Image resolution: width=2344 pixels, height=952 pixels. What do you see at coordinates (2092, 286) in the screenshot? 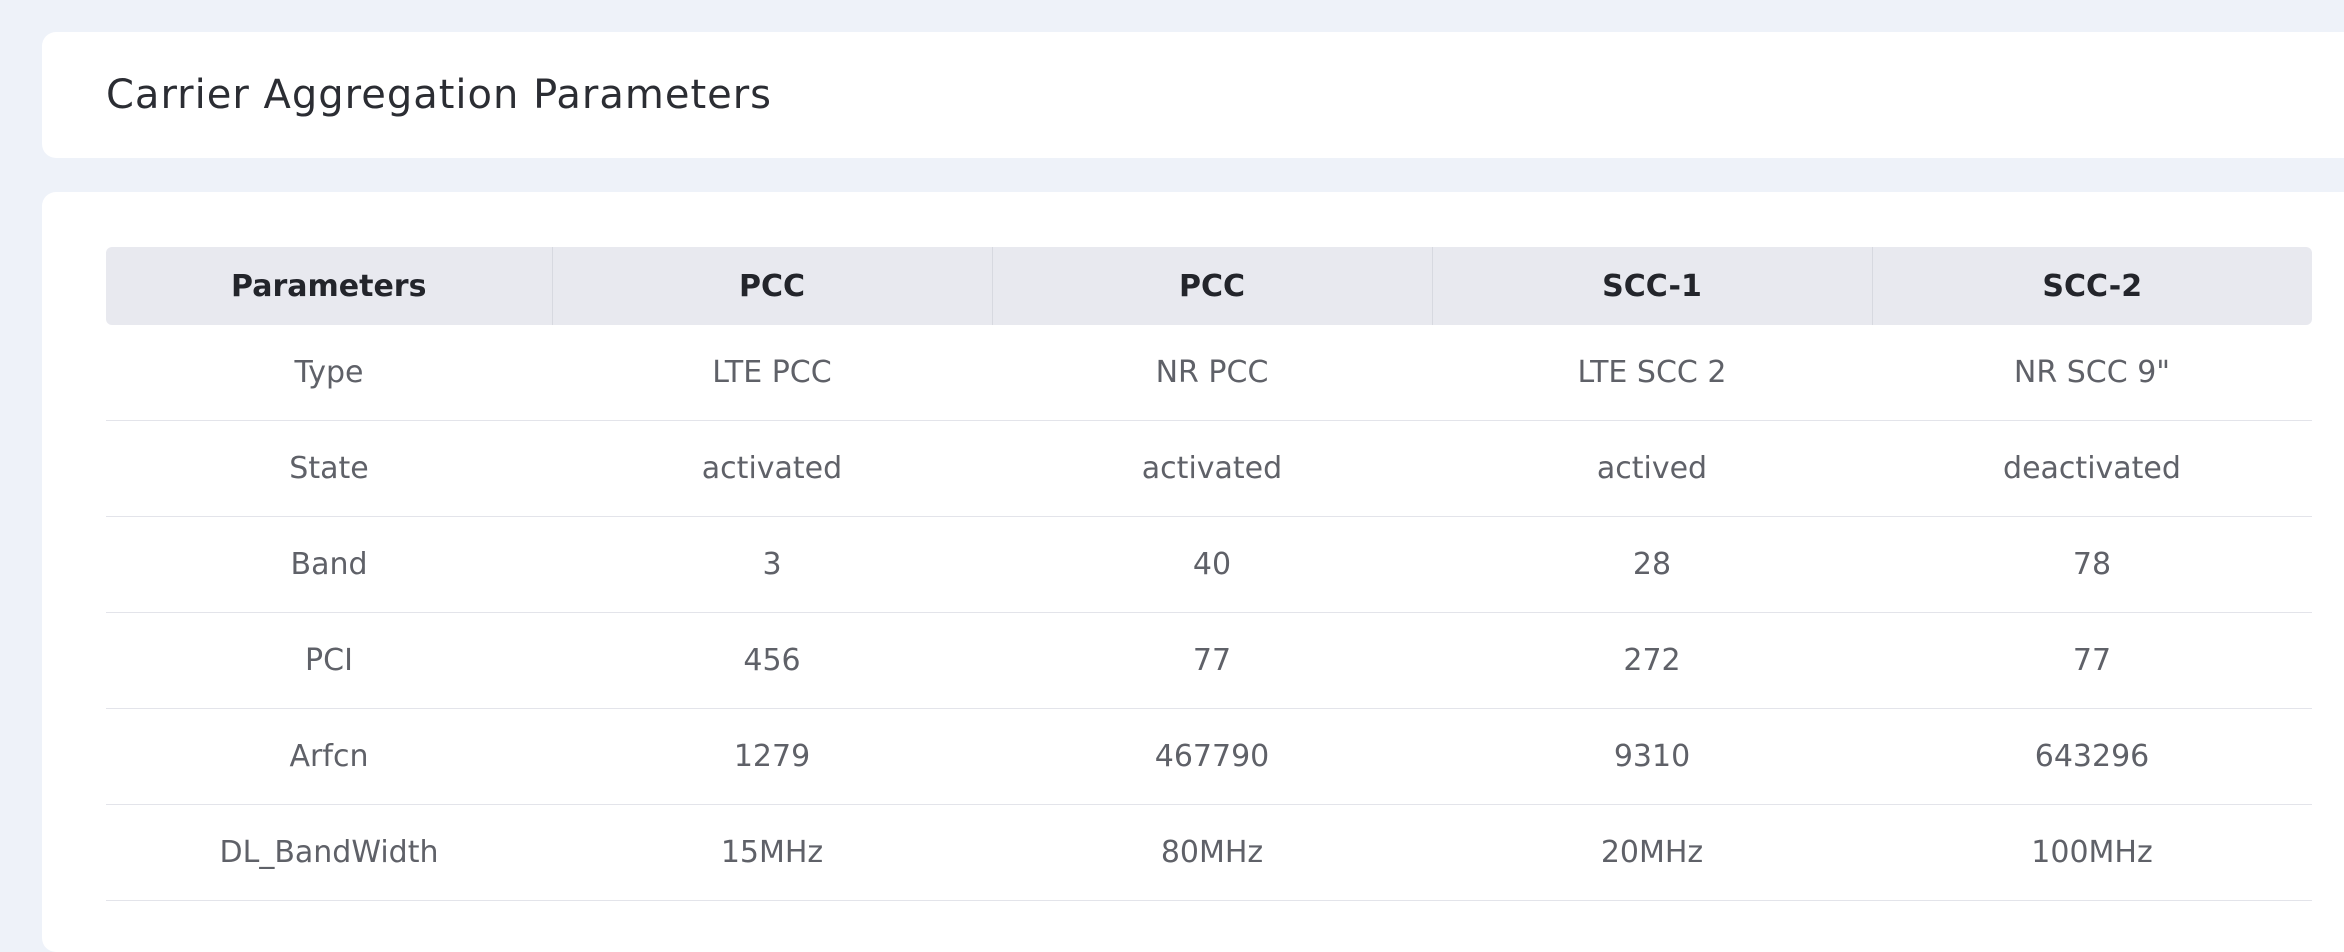
I see `column-header-scc-2: SCC-2` at bounding box center [2092, 286].